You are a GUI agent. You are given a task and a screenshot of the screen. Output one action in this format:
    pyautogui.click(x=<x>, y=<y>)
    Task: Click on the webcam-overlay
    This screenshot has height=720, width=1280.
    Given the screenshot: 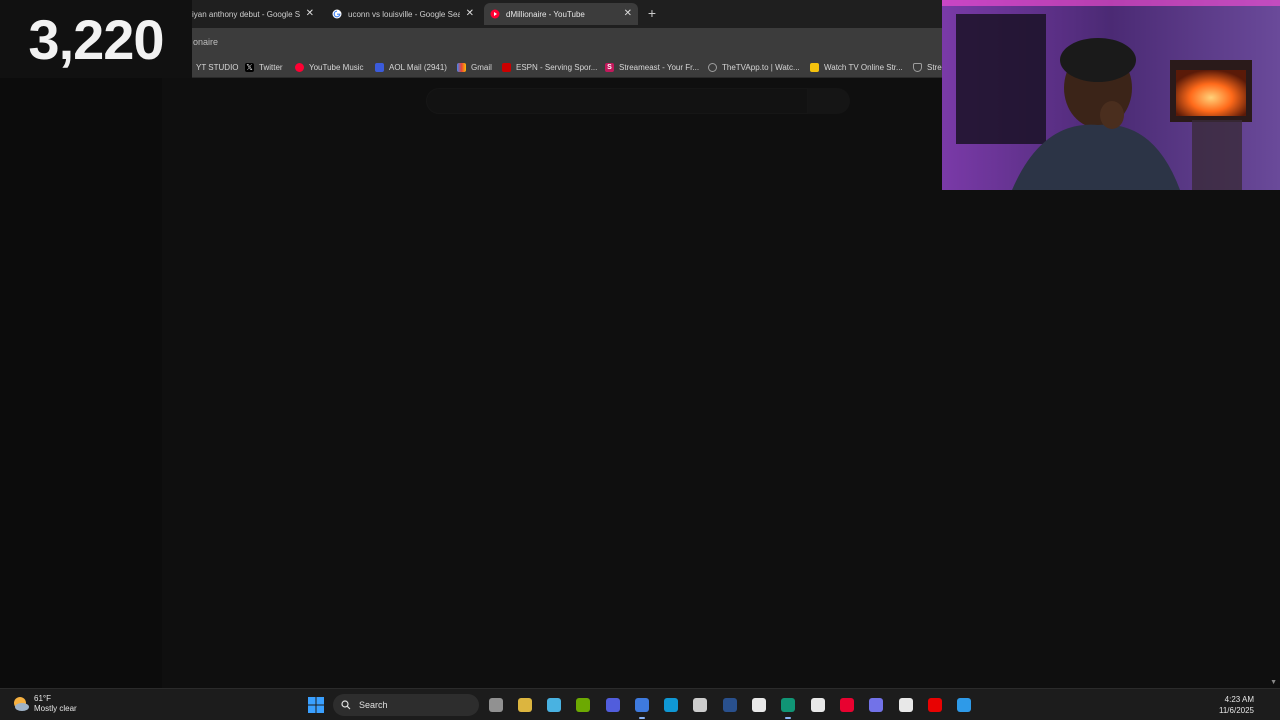 What is the action you would take?
    pyautogui.click(x=1111, y=95)
    